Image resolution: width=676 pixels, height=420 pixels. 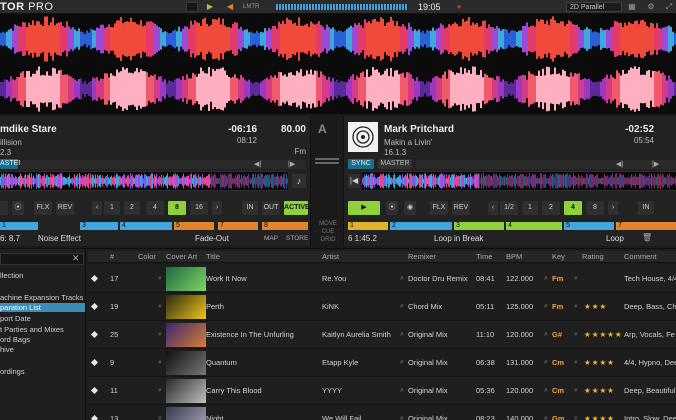 What do you see at coordinates (112, 257) in the screenshot?
I see `col-num: #` at bounding box center [112, 257].